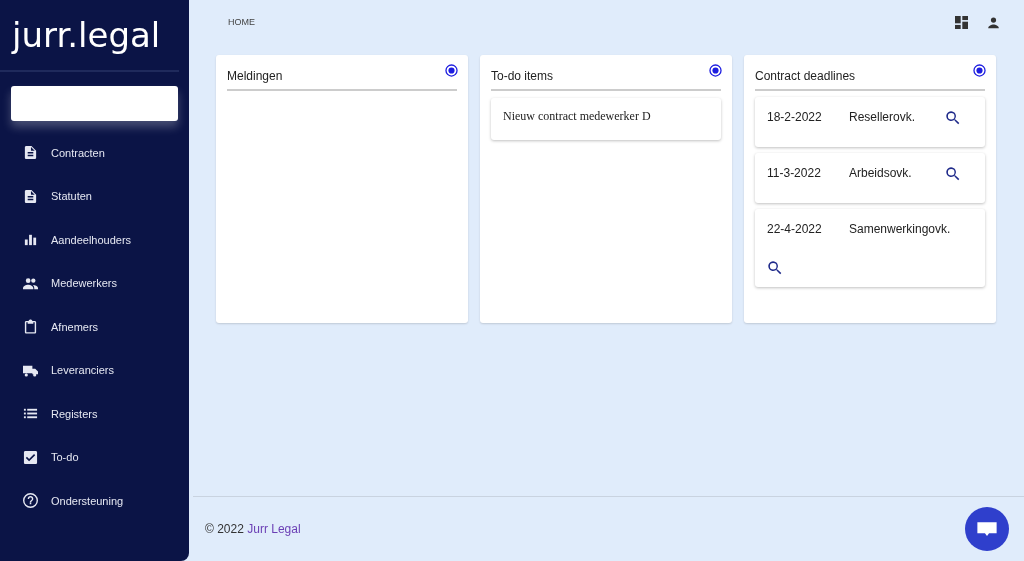 The width and height of the screenshot is (1024, 561). Describe the element at coordinates (993, 22) in the screenshot. I see `user-icon` at that location.